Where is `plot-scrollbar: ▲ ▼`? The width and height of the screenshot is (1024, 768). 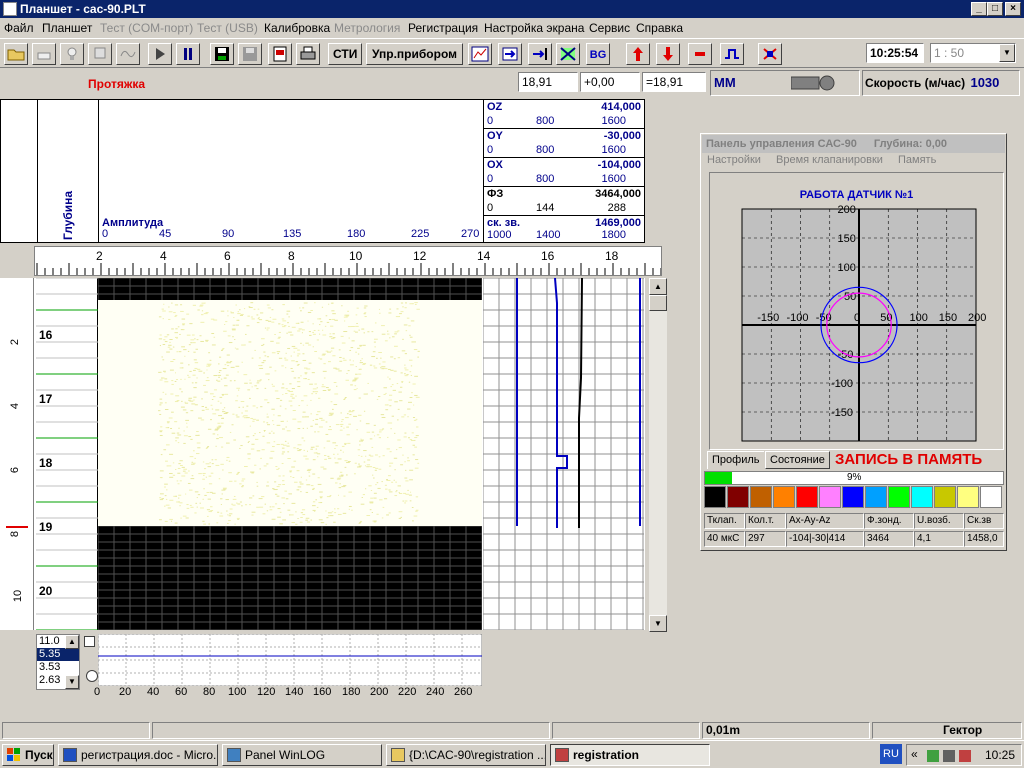
plot-scrollbar: ▲ ▼ is located at coordinates (658, 455).